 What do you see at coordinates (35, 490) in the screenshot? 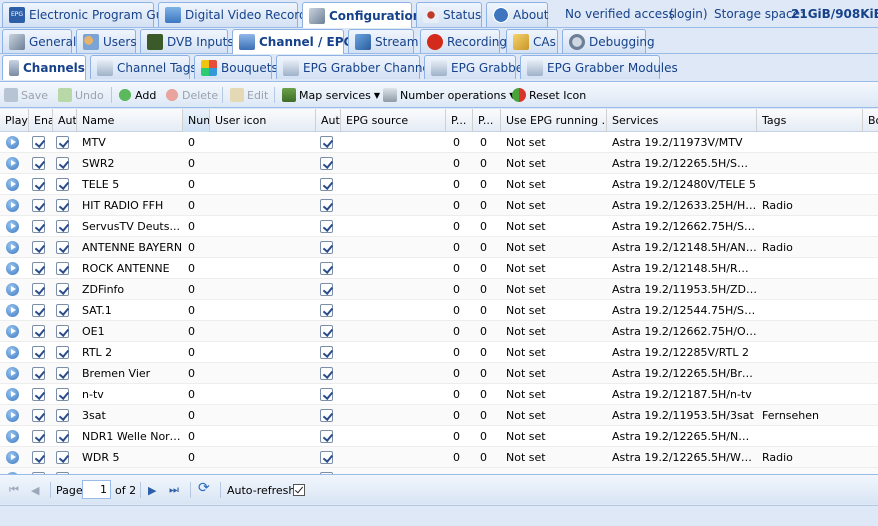
I see `previous-page-button: ◀` at bounding box center [35, 490].